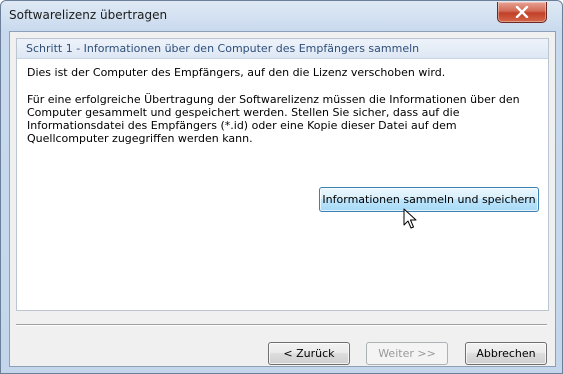 Image resolution: width=563 pixels, height=374 pixels. Describe the element at coordinates (429, 199) in the screenshot. I see `collect-save-button: Informationen sammeln und speichern` at that location.